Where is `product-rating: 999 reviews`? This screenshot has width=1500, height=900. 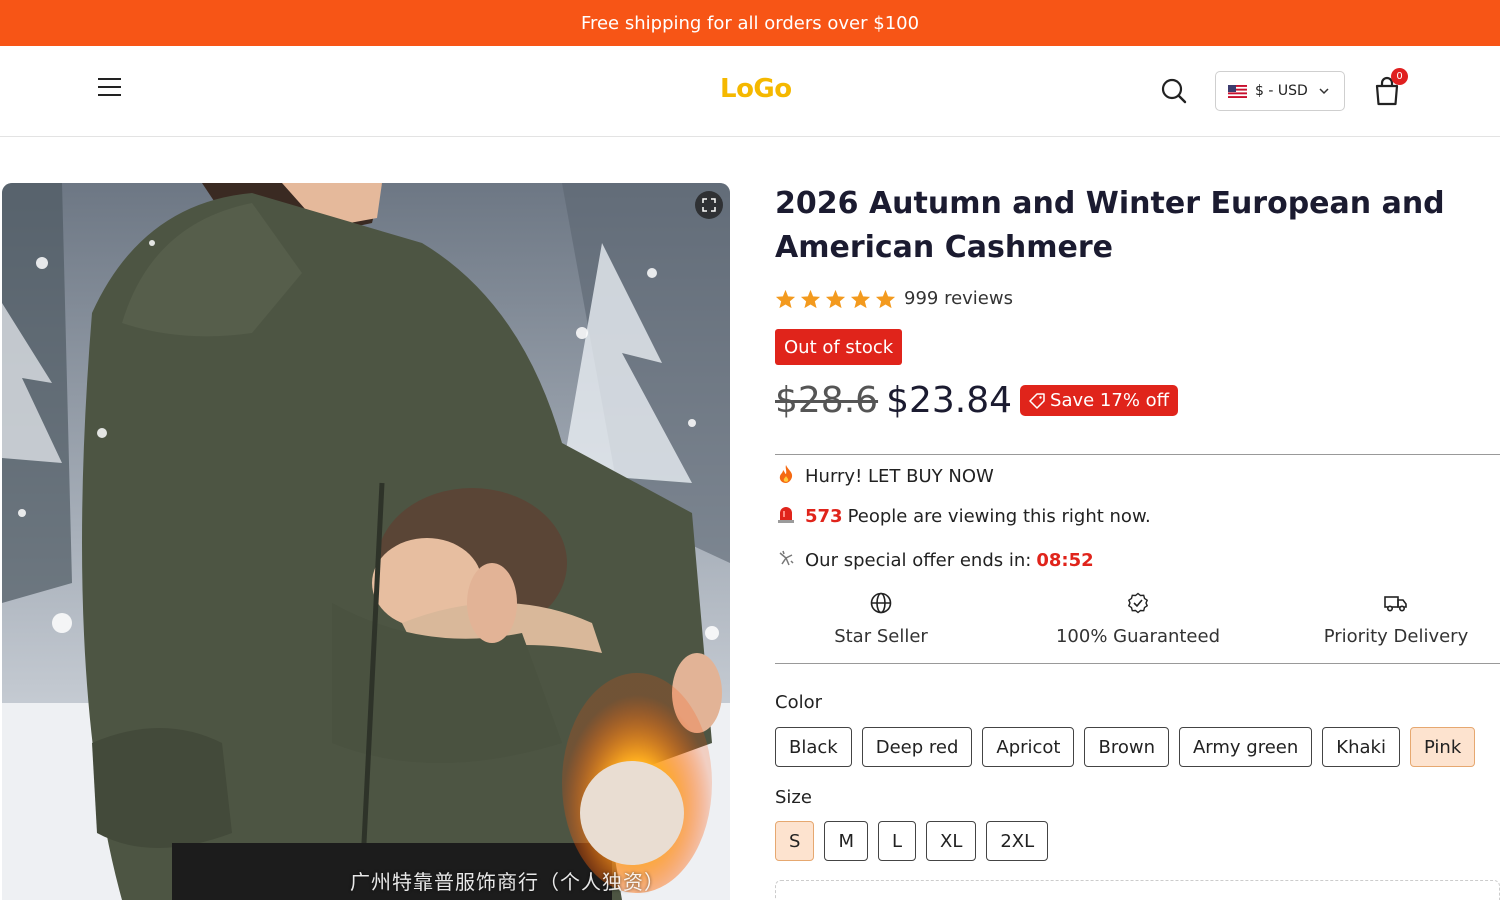
product-rating: 999 reviews is located at coordinates (894, 298).